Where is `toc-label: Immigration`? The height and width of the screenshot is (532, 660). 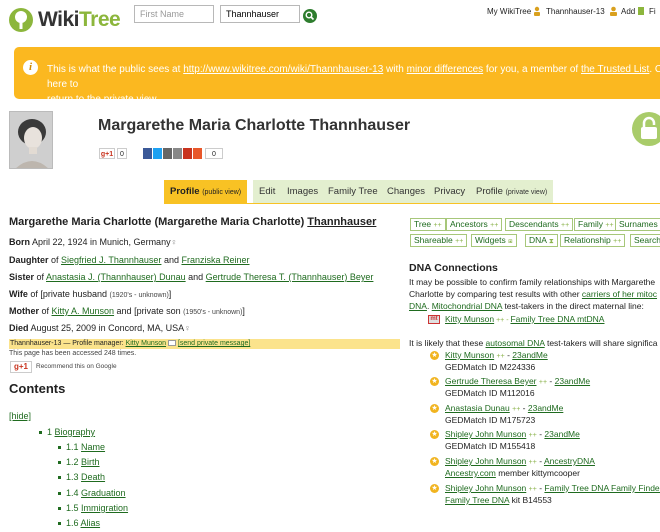
toc-label: Immigration is located at coordinates (104, 508).